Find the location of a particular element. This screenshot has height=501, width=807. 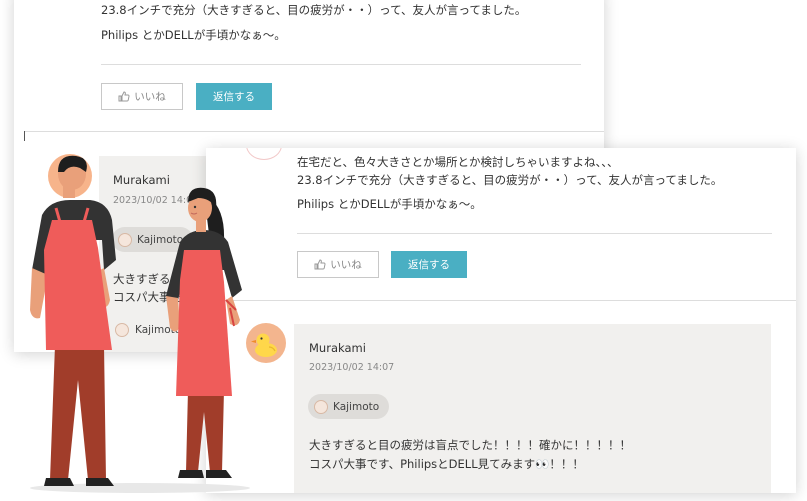

user-avatar-icon is located at coordinates (321, 406).